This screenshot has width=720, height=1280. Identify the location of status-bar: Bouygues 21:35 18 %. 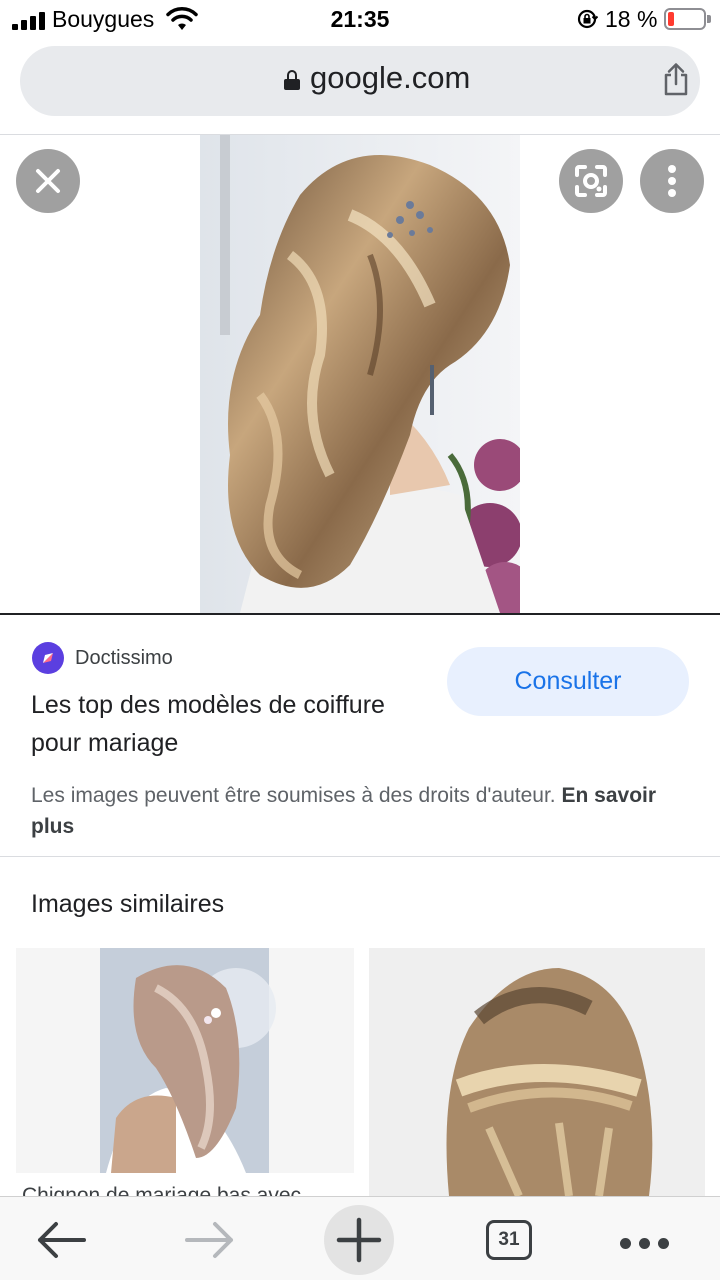
(360, 20).